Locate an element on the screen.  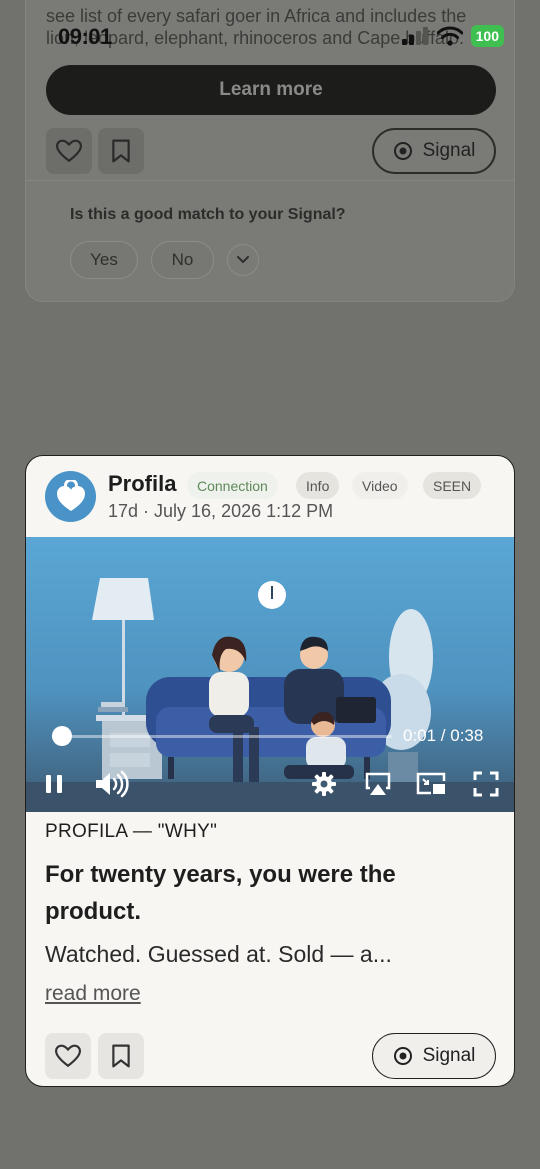
airplay-icon is located at coordinates (378, 783).